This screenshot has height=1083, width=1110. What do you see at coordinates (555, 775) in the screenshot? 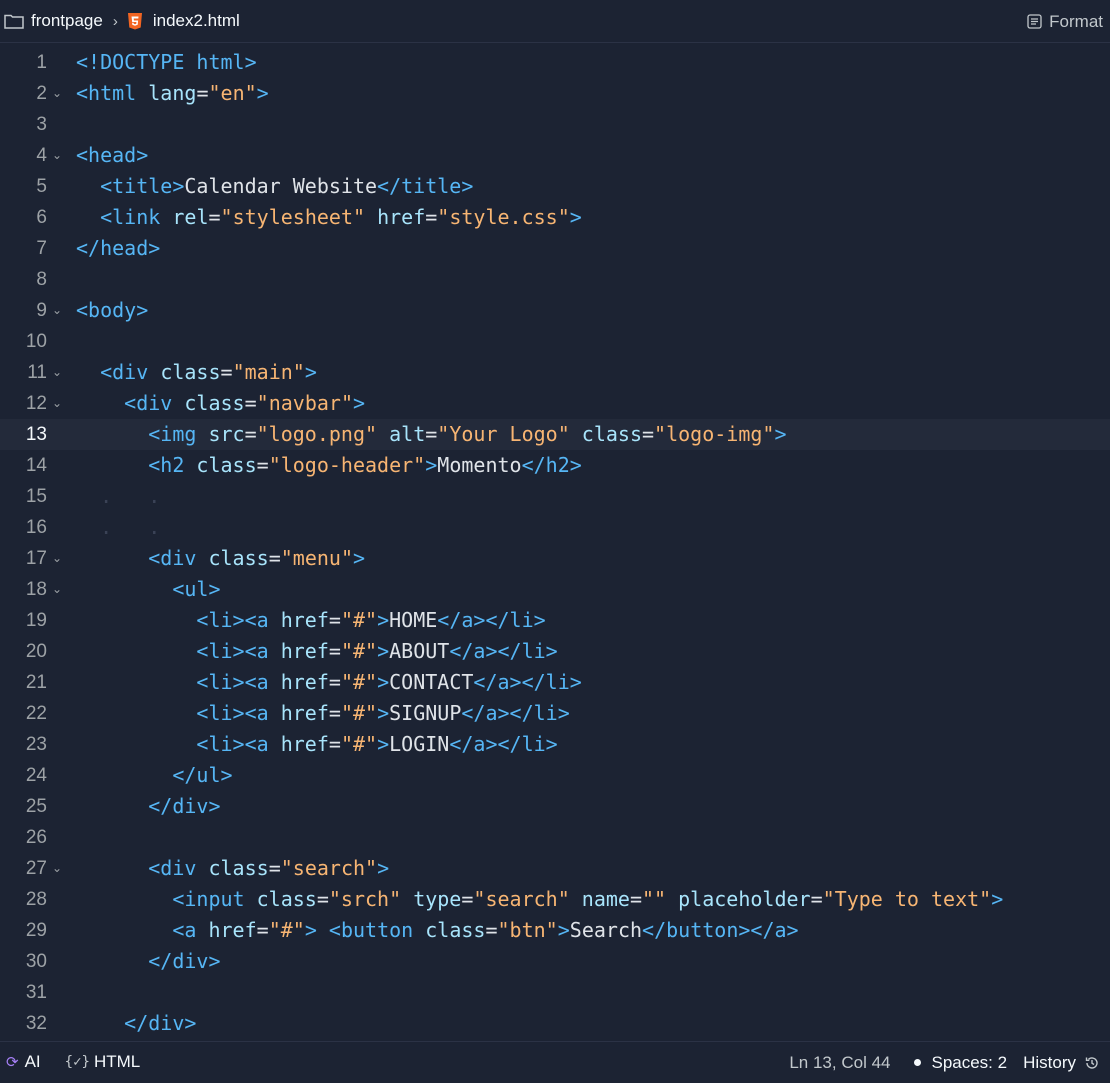
I see `code-line: 24 </ul>` at bounding box center [555, 775].